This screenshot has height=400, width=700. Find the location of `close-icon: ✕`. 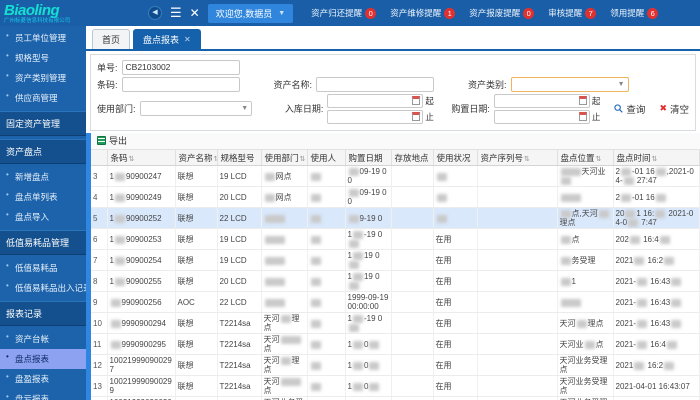

close-icon: ✕ is located at coordinates (195, 13).